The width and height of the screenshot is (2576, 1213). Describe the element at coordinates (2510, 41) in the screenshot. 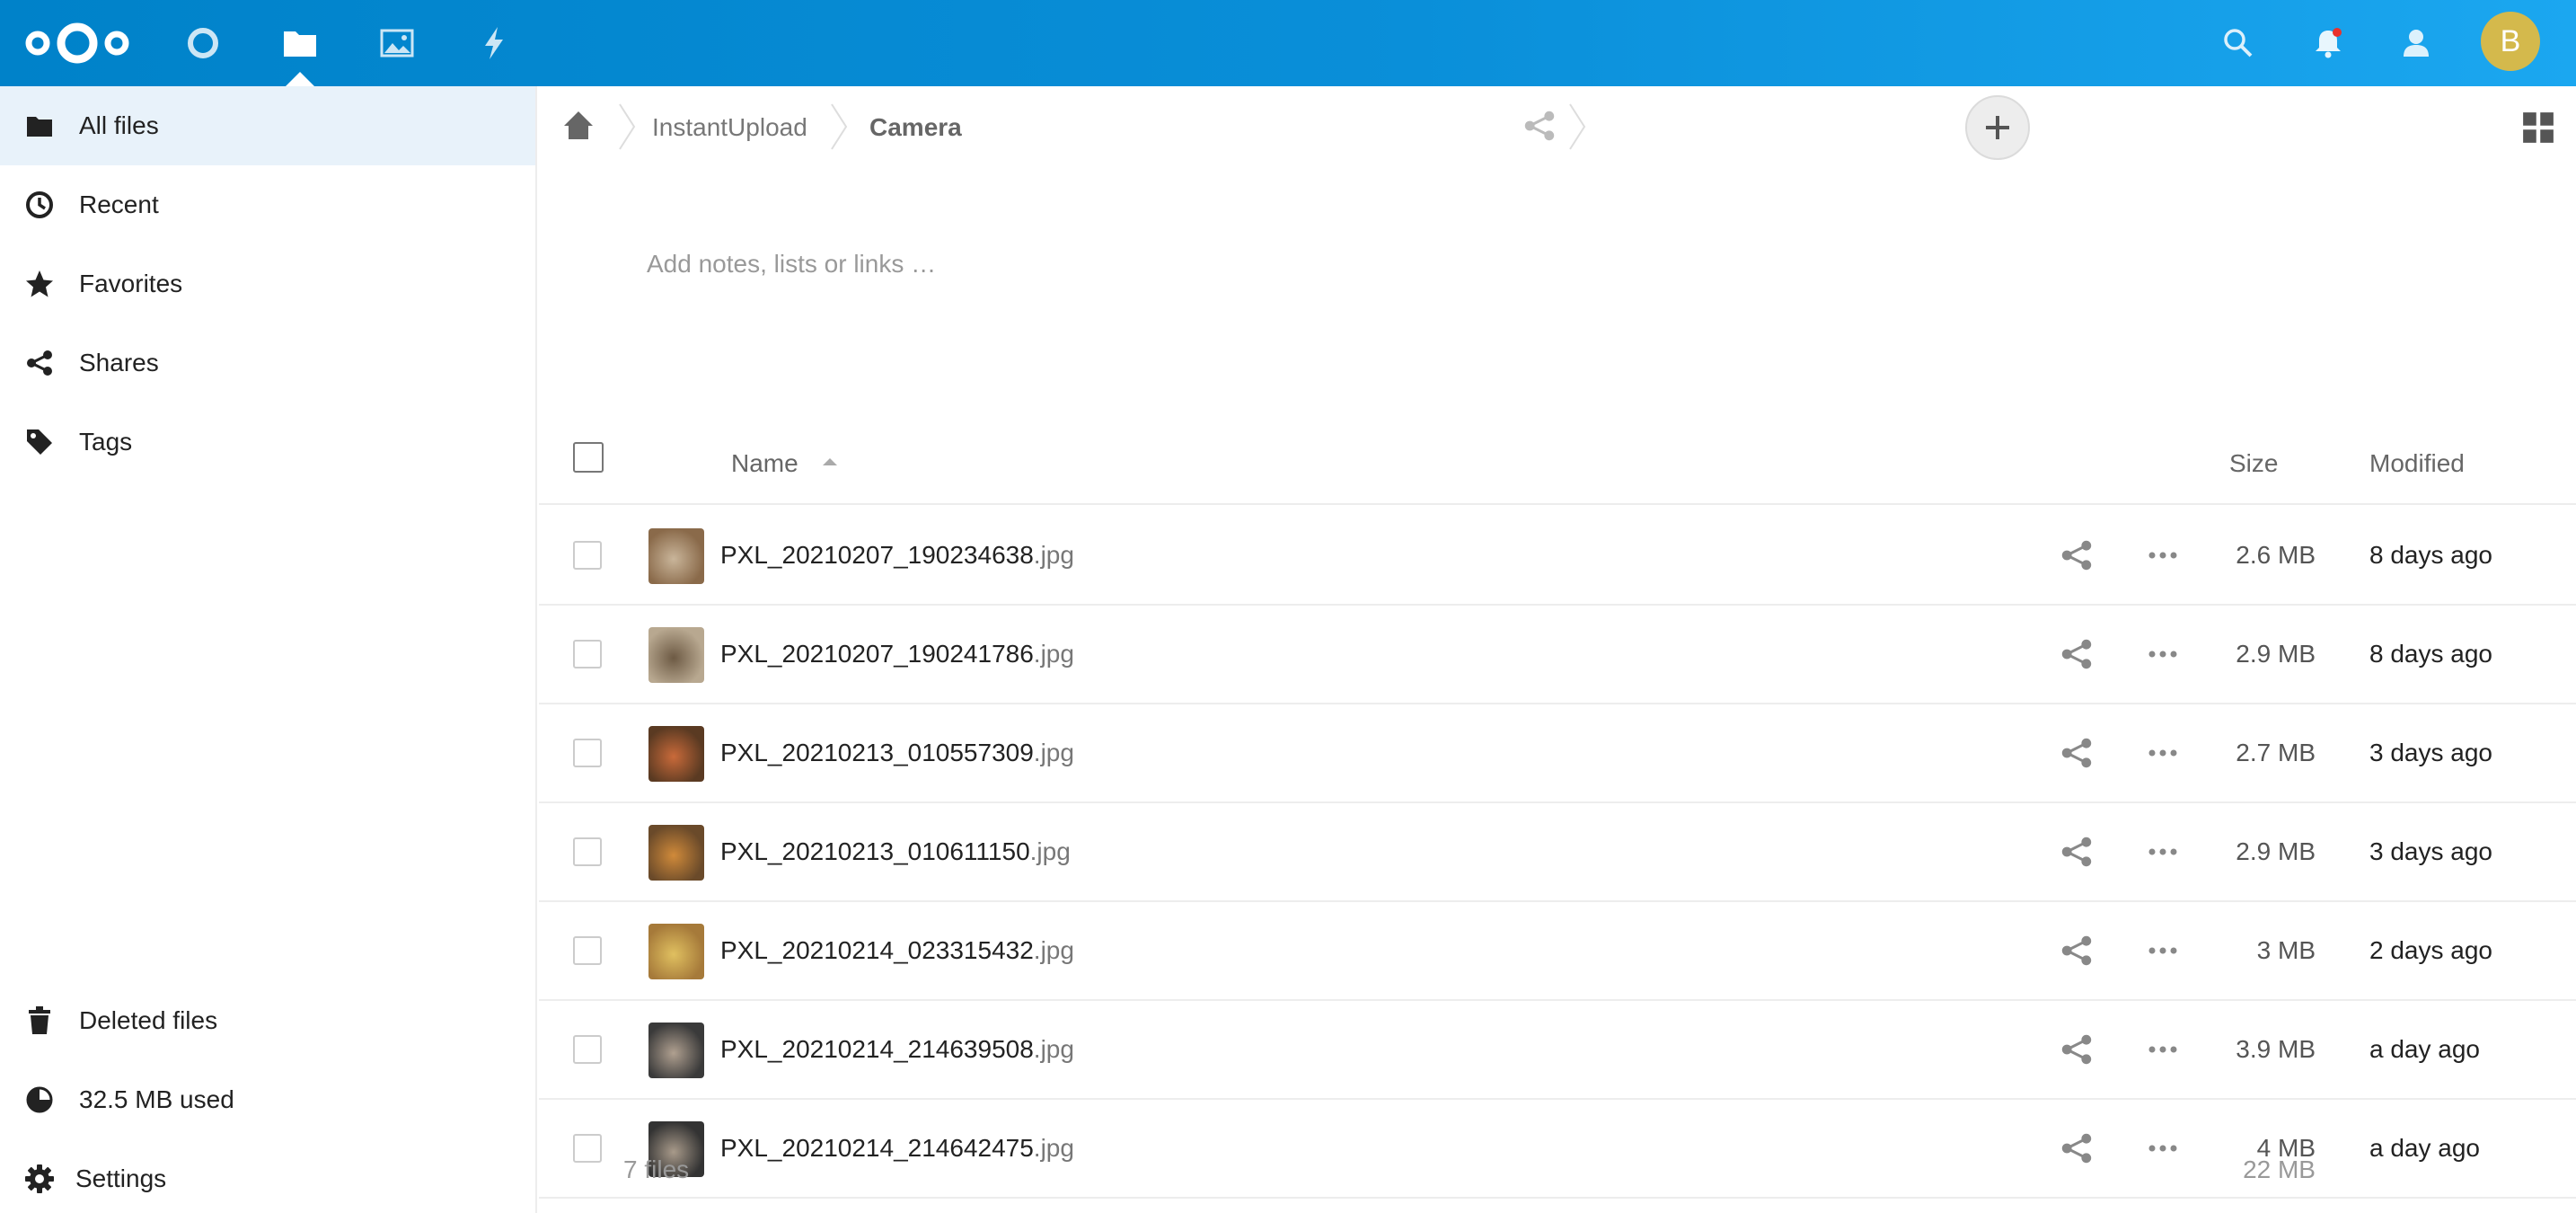

I see `user-avatar: B` at that location.